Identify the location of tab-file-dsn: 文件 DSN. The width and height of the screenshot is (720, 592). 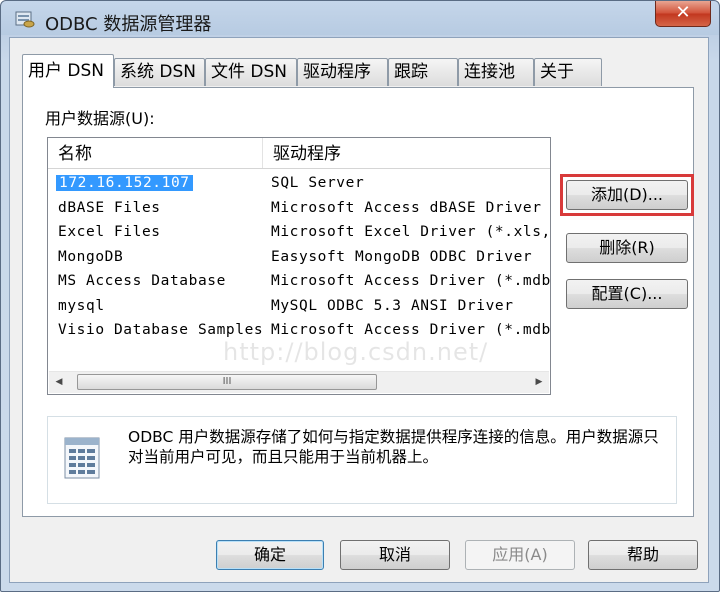
(251, 72).